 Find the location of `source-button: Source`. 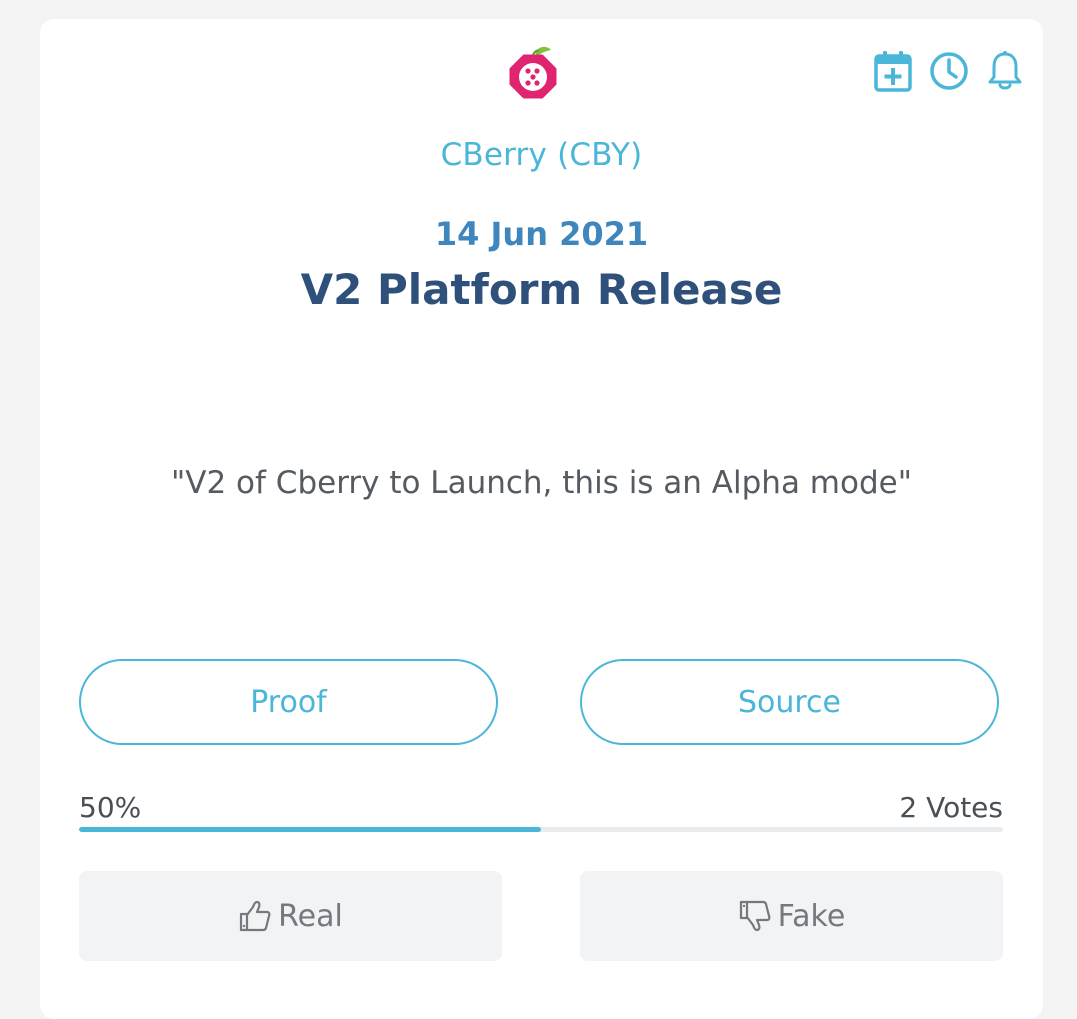

source-button: Source is located at coordinates (789, 702).